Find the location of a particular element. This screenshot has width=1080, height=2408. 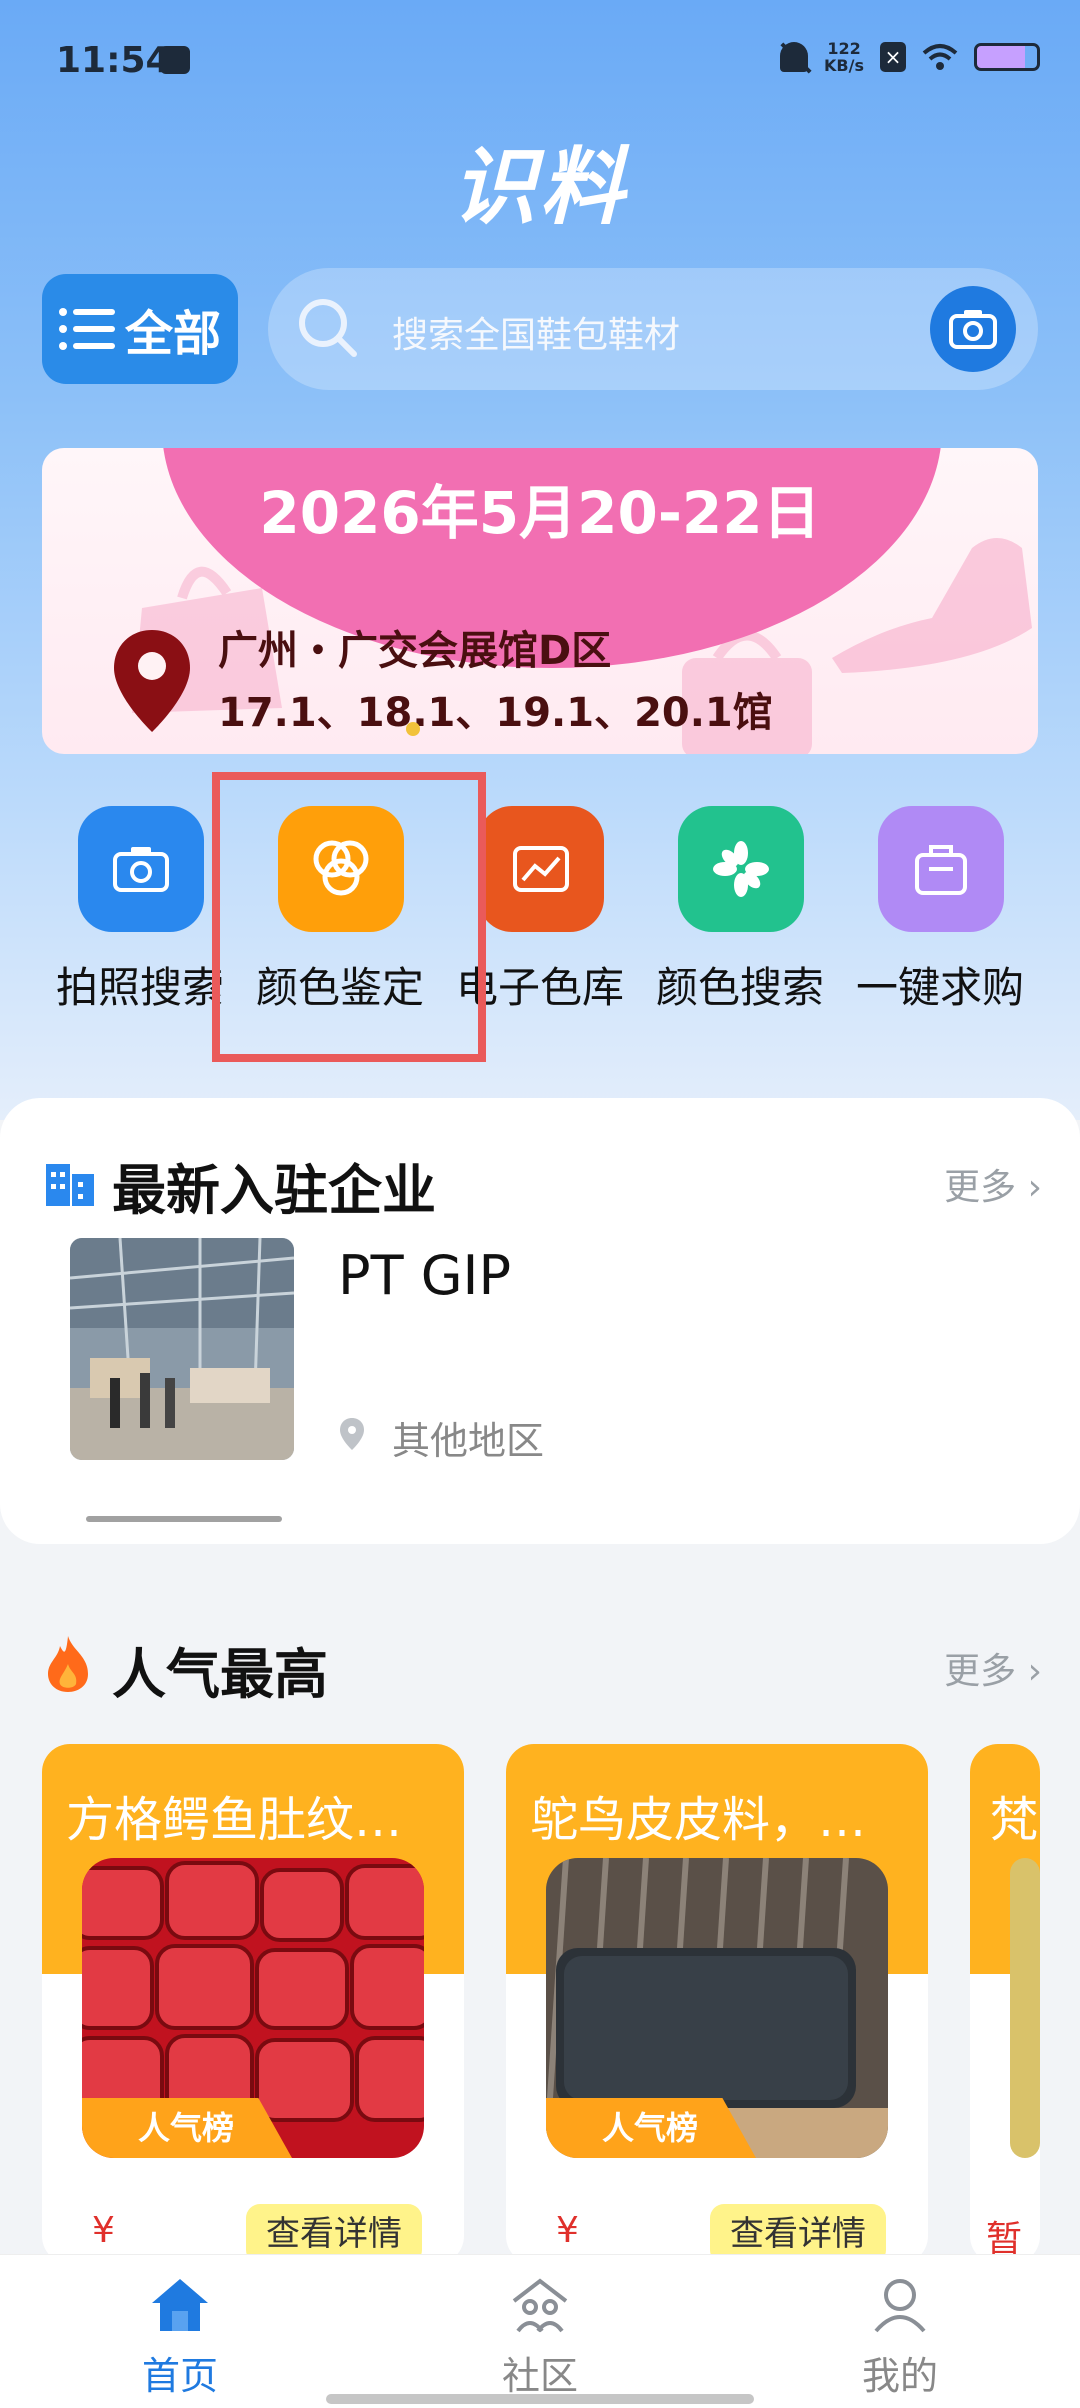

asterisk-icon is located at coordinates (741, 869).